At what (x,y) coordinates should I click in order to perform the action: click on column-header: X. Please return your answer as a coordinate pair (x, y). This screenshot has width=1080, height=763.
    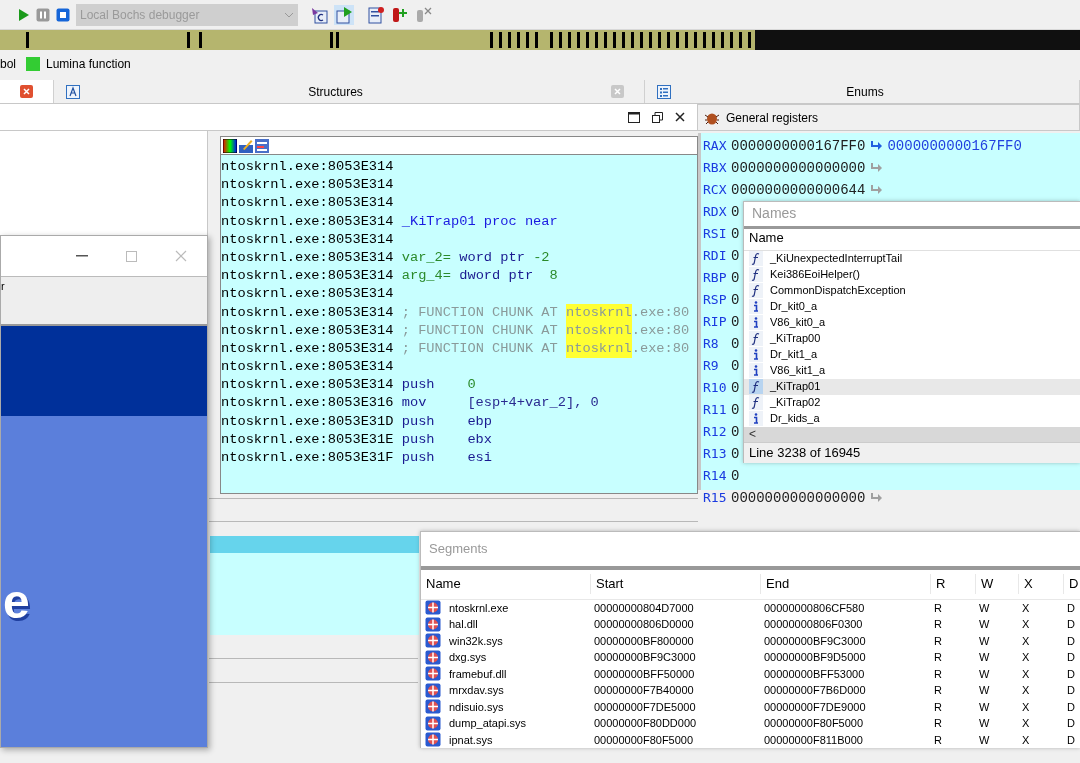
    Looking at the image, I should click on (1041, 584).